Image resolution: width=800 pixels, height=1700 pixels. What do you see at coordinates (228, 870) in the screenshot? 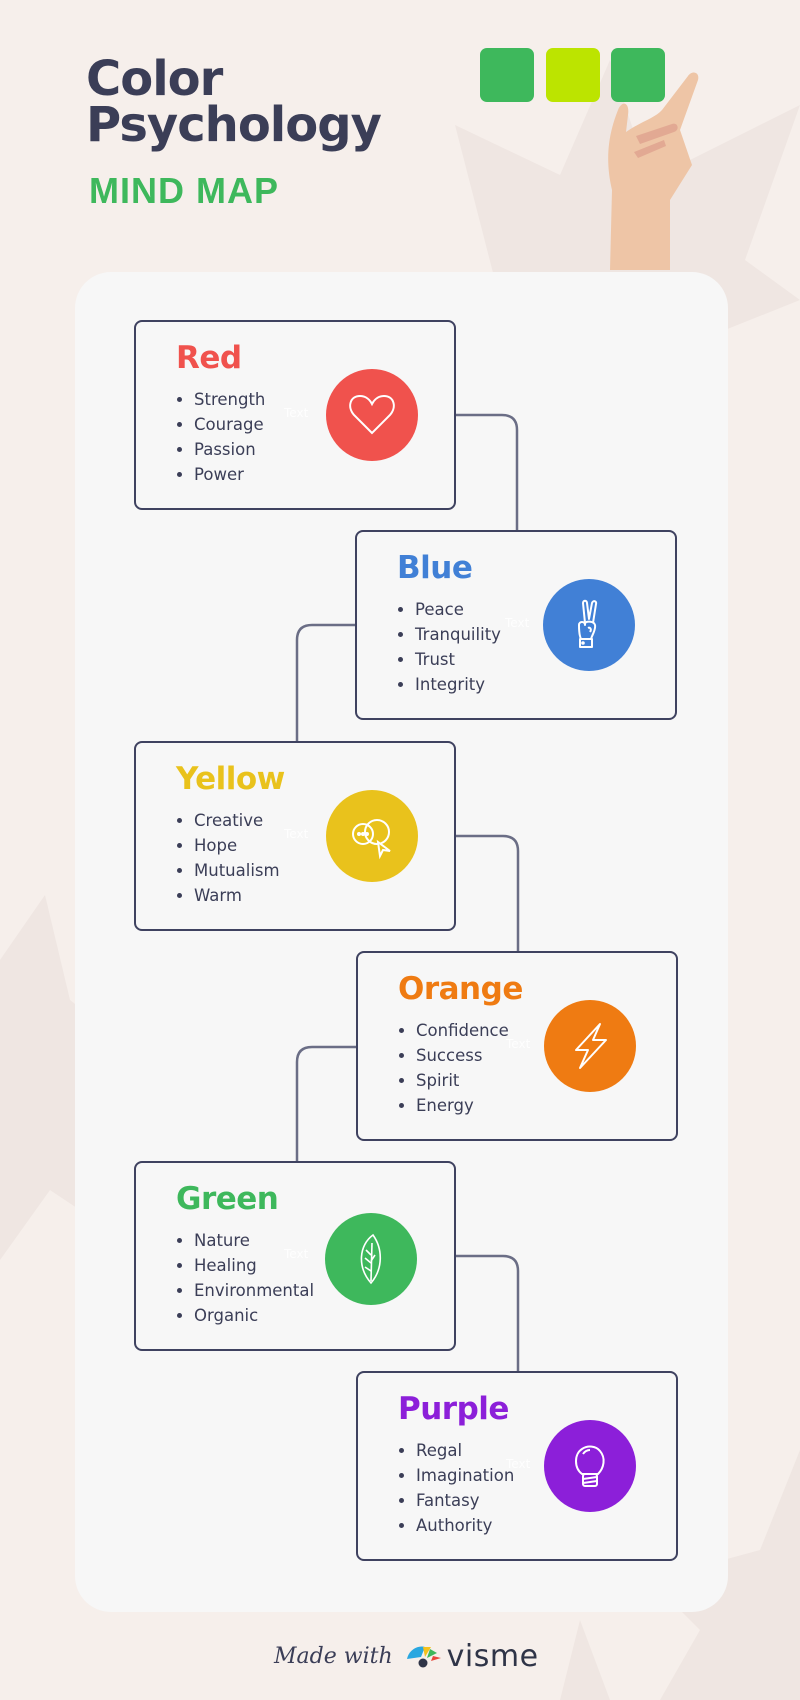
I see `list-item: Mutualism` at bounding box center [228, 870].